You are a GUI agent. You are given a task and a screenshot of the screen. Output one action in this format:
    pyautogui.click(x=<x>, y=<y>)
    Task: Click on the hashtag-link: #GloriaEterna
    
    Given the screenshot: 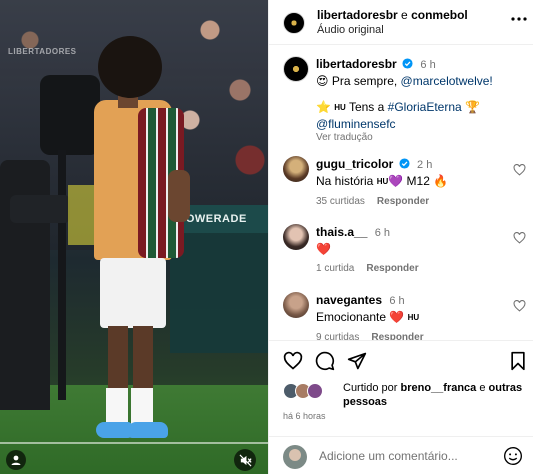 What is the action you would take?
    pyautogui.click(x=425, y=107)
    